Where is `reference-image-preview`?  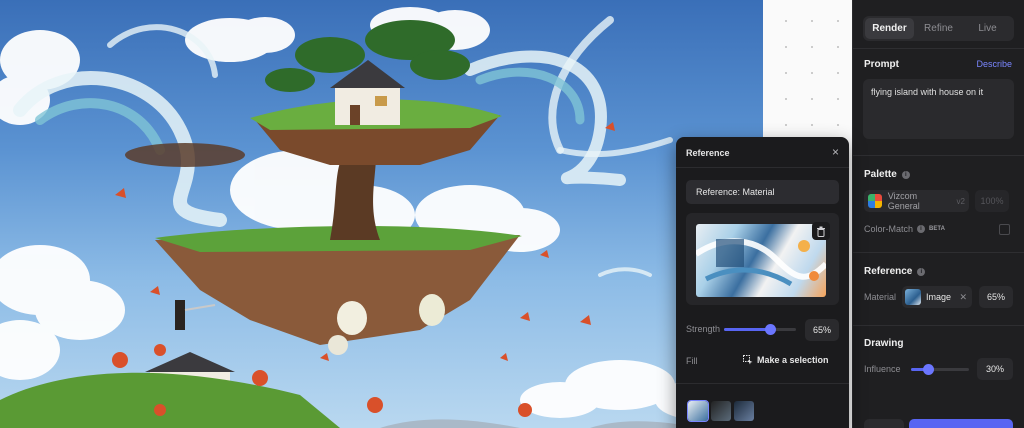 reference-image-preview is located at coordinates (761, 260).